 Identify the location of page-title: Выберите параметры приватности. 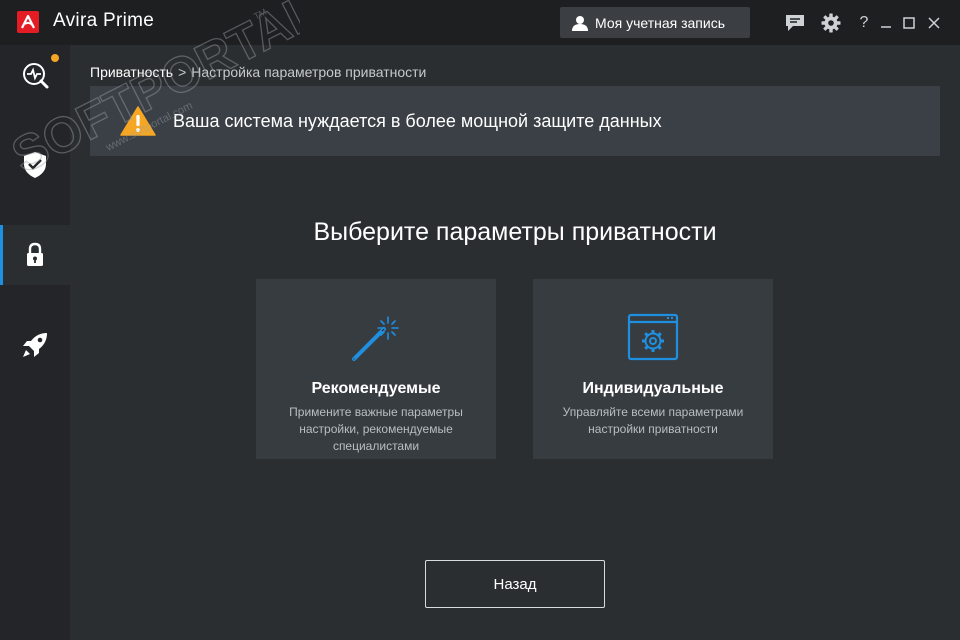
(515, 232).